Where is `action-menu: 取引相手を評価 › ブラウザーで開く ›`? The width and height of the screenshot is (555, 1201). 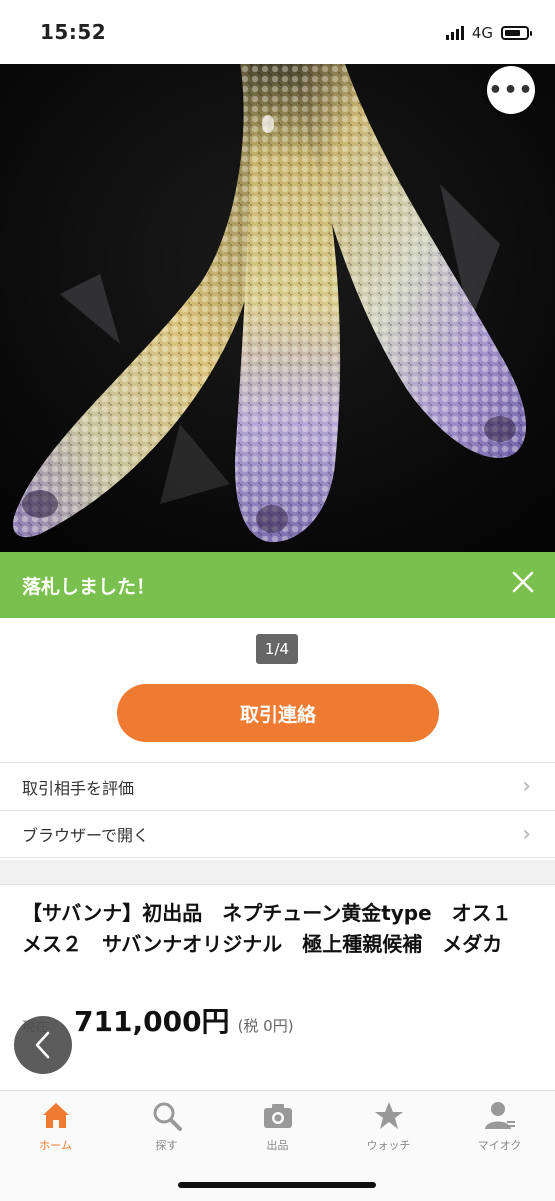
action-menu: 取引相手を評価 › ブラウザーで開く › is located at coordinates (277, 810).